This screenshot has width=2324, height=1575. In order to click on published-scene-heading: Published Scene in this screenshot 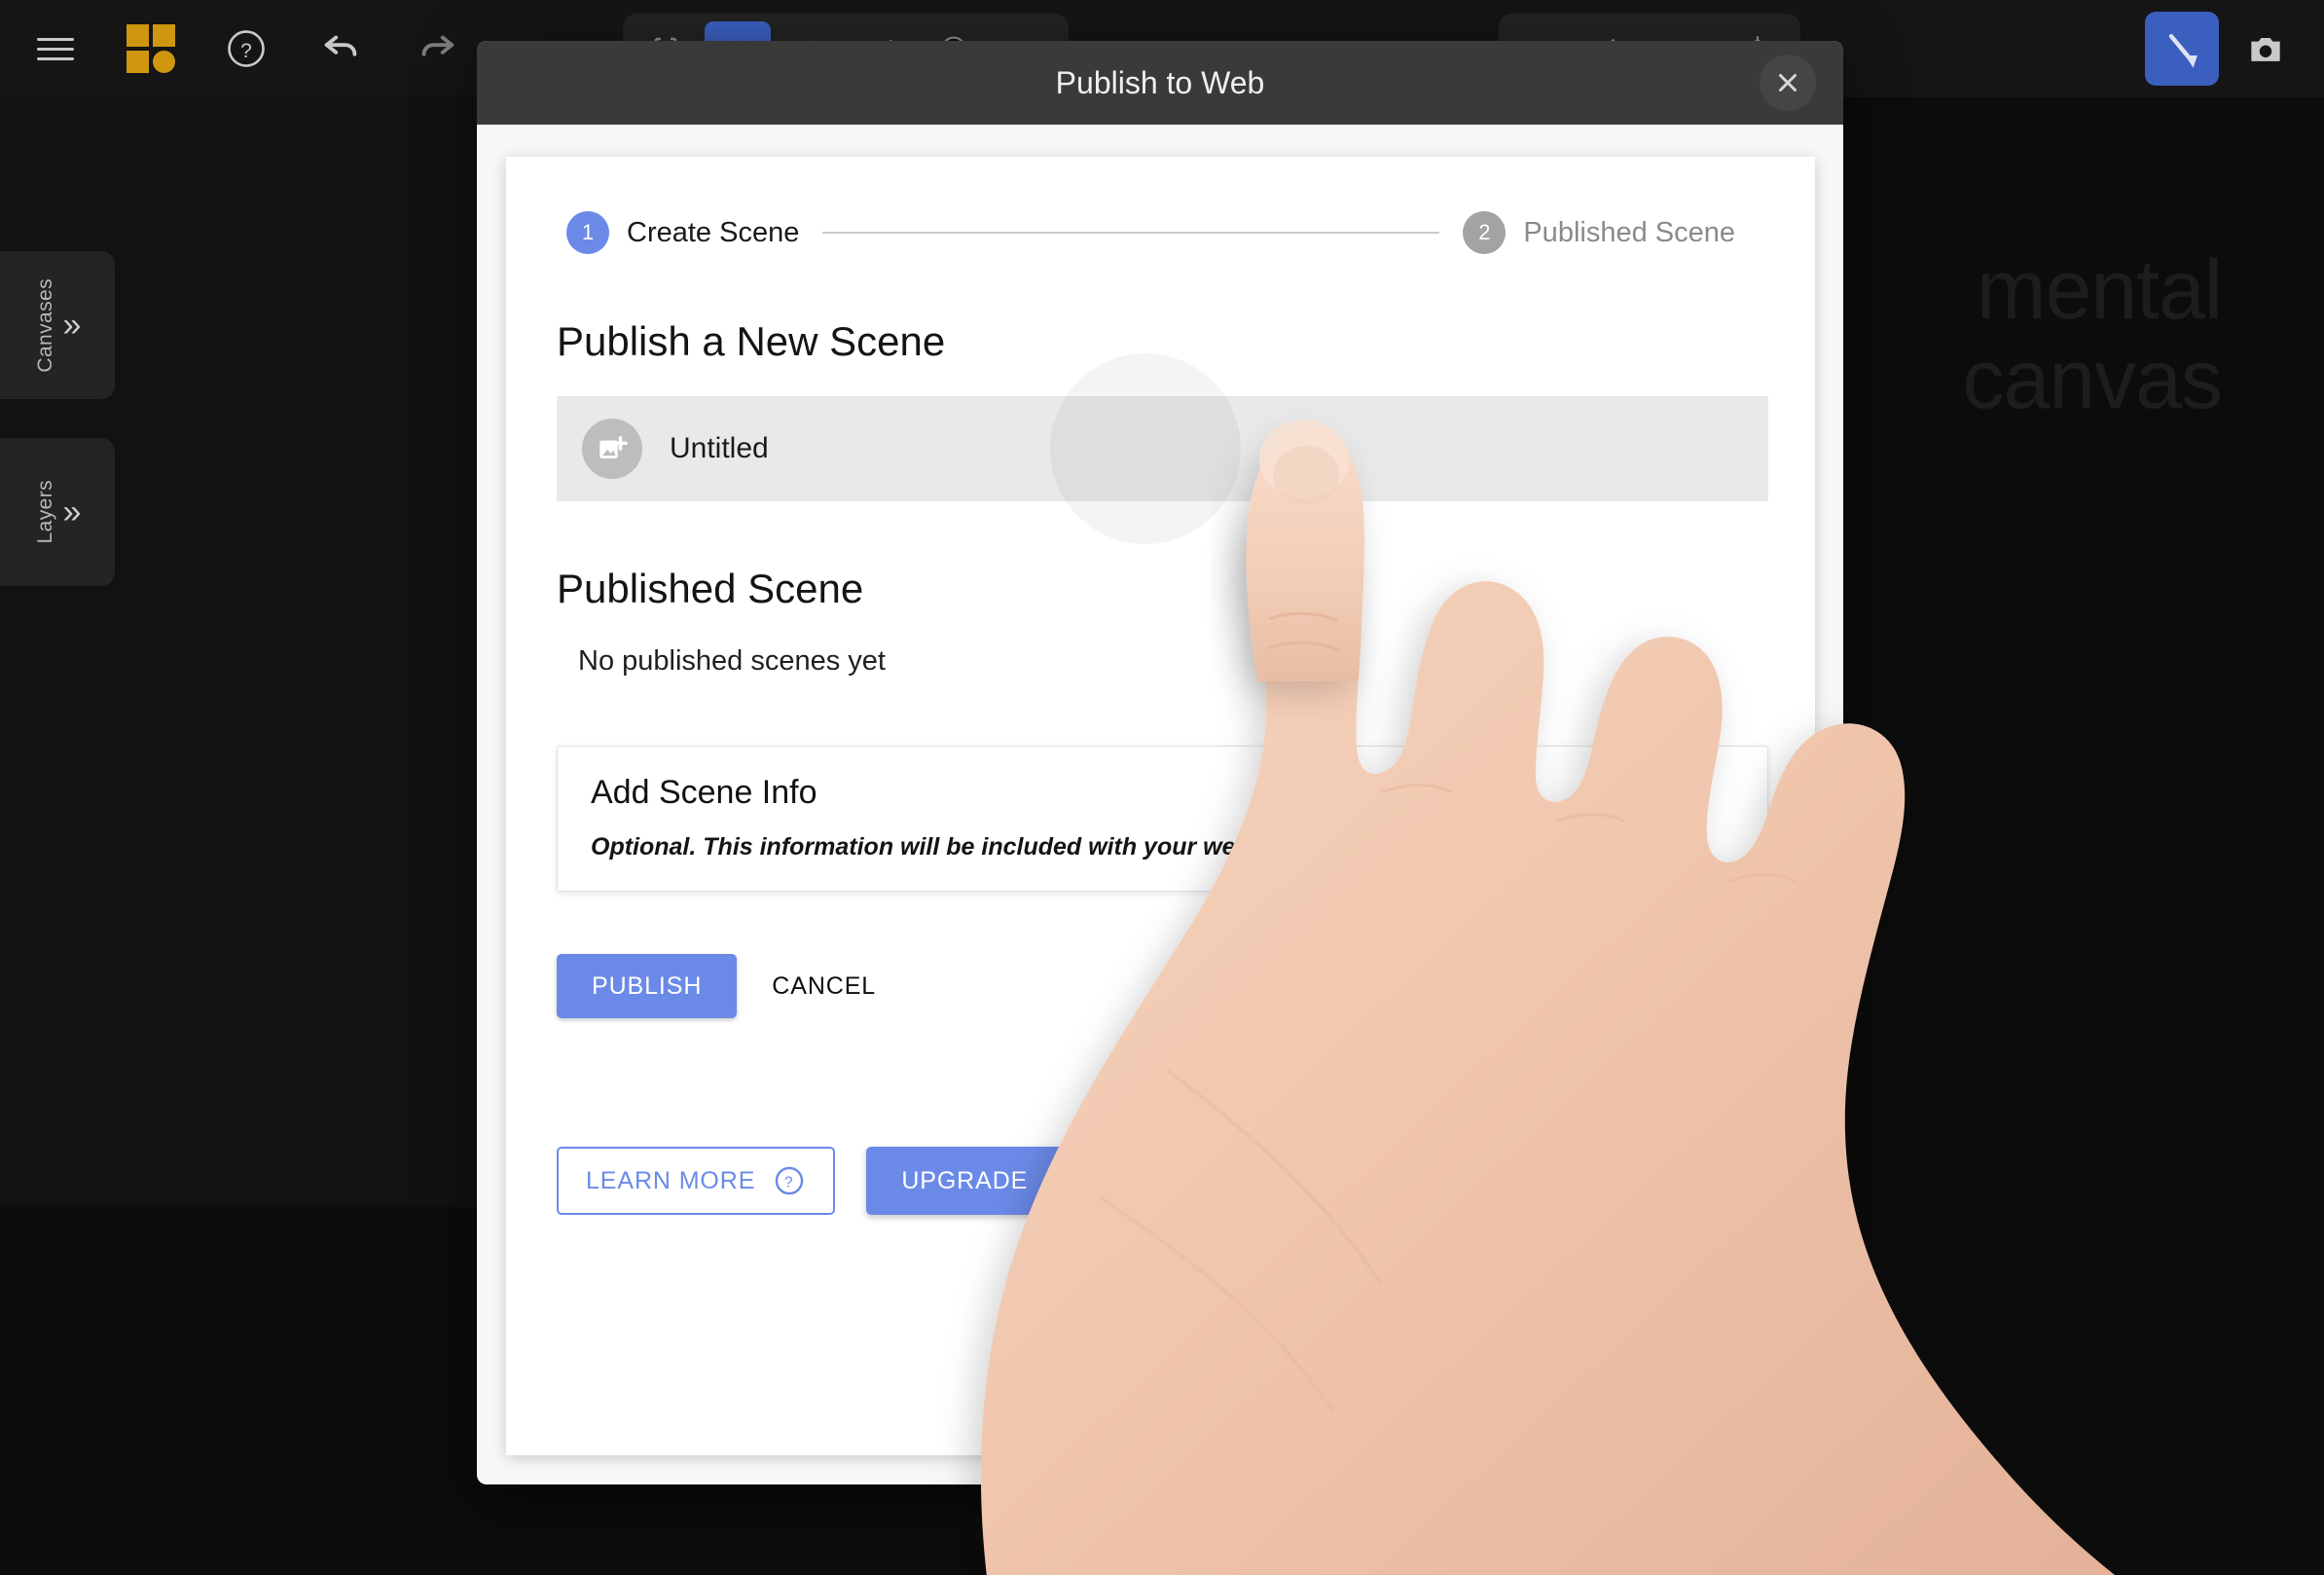, I will do `click(710, 588)`.